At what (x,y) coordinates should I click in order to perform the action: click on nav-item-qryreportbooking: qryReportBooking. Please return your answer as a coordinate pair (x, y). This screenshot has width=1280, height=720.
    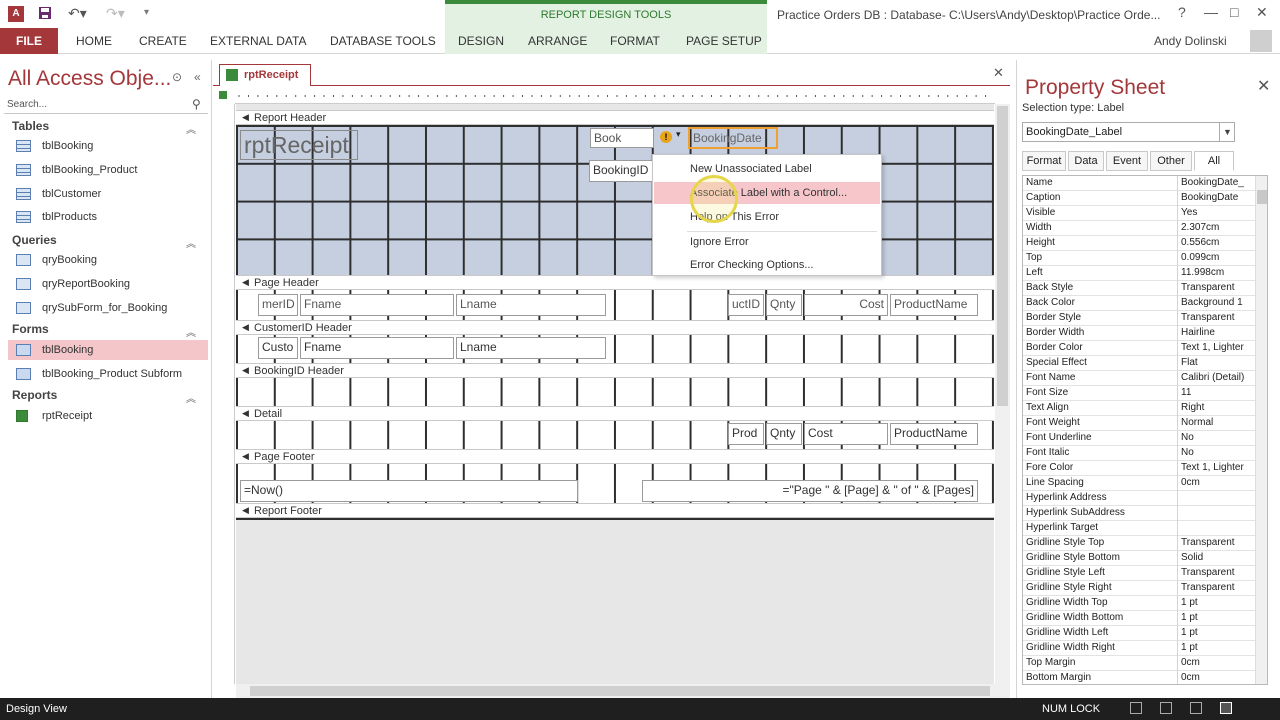
    Looking at the image, I should click on (108, 284).